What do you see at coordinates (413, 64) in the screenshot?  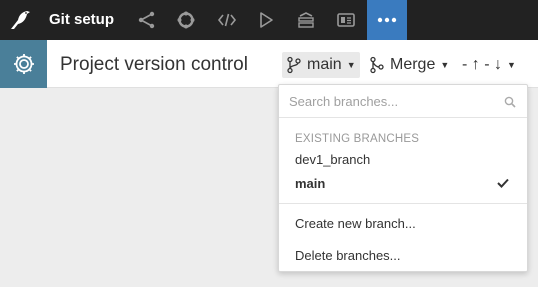 I see `merge-label: Merge` at bounding box center [413, 64].